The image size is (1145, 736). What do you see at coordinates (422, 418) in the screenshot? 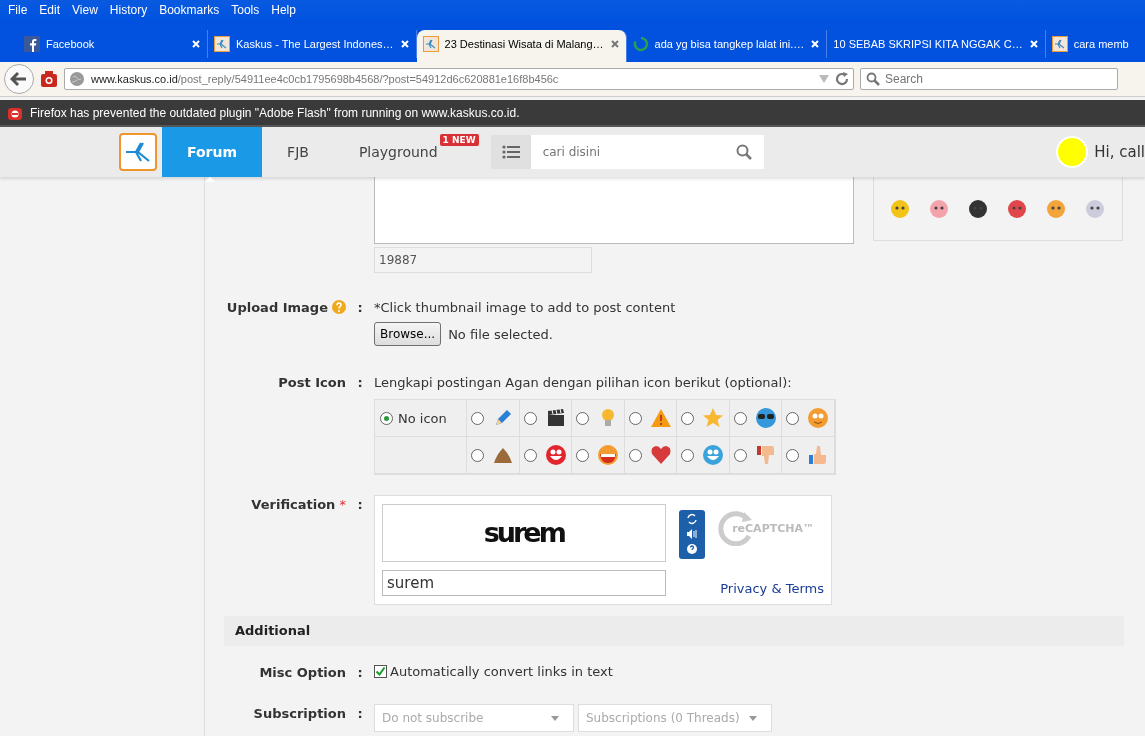
I see `option-label: No icon` at bounding box center [422, 418].